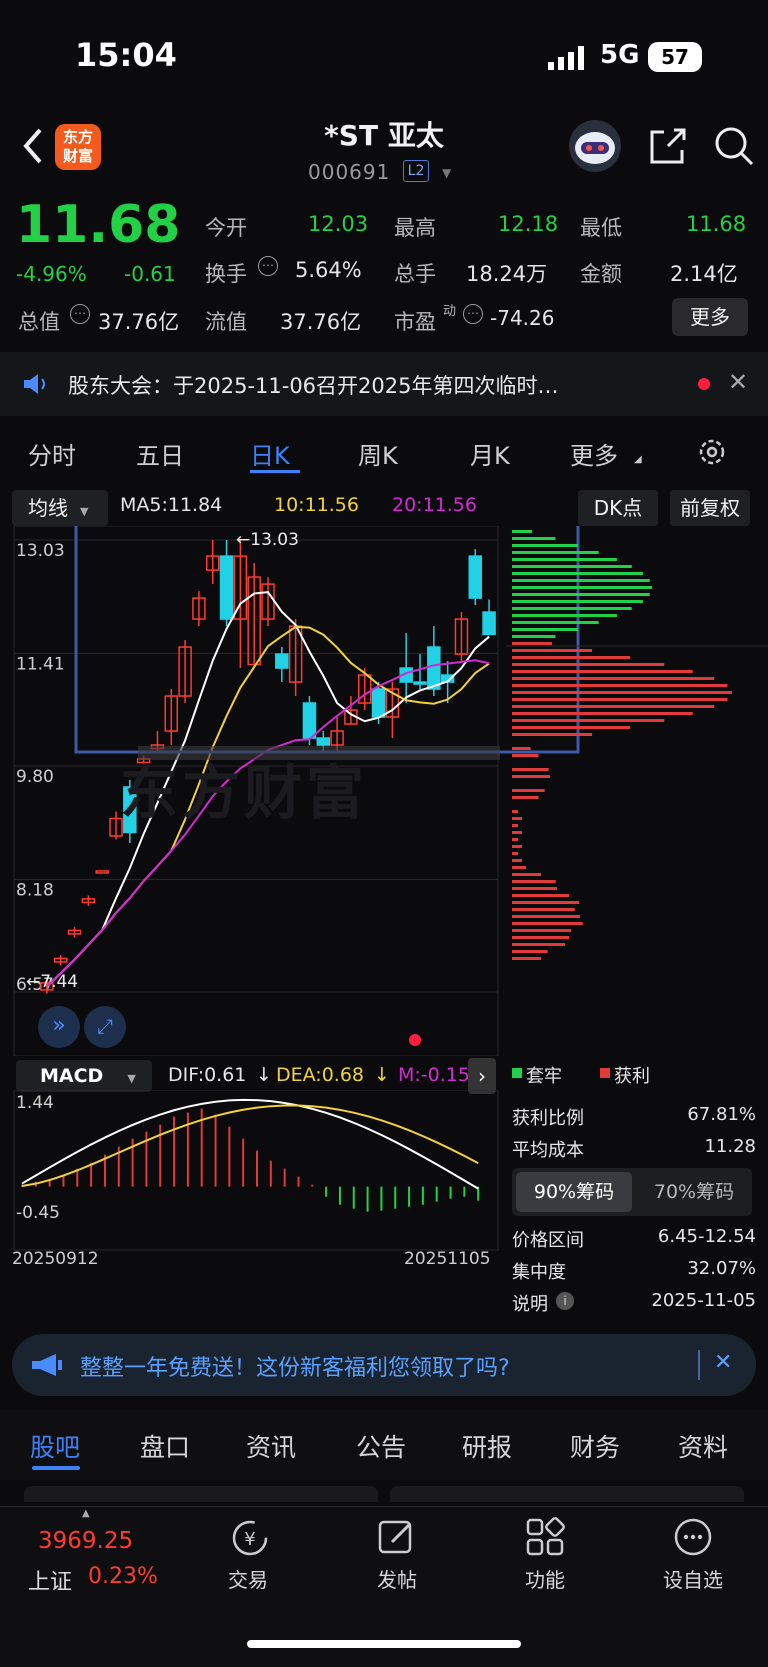 Image resolution: width=768 pixels, height=1667 pixels. I want to click on profit-ratio-value: 67.81%, so click(721, 1114).